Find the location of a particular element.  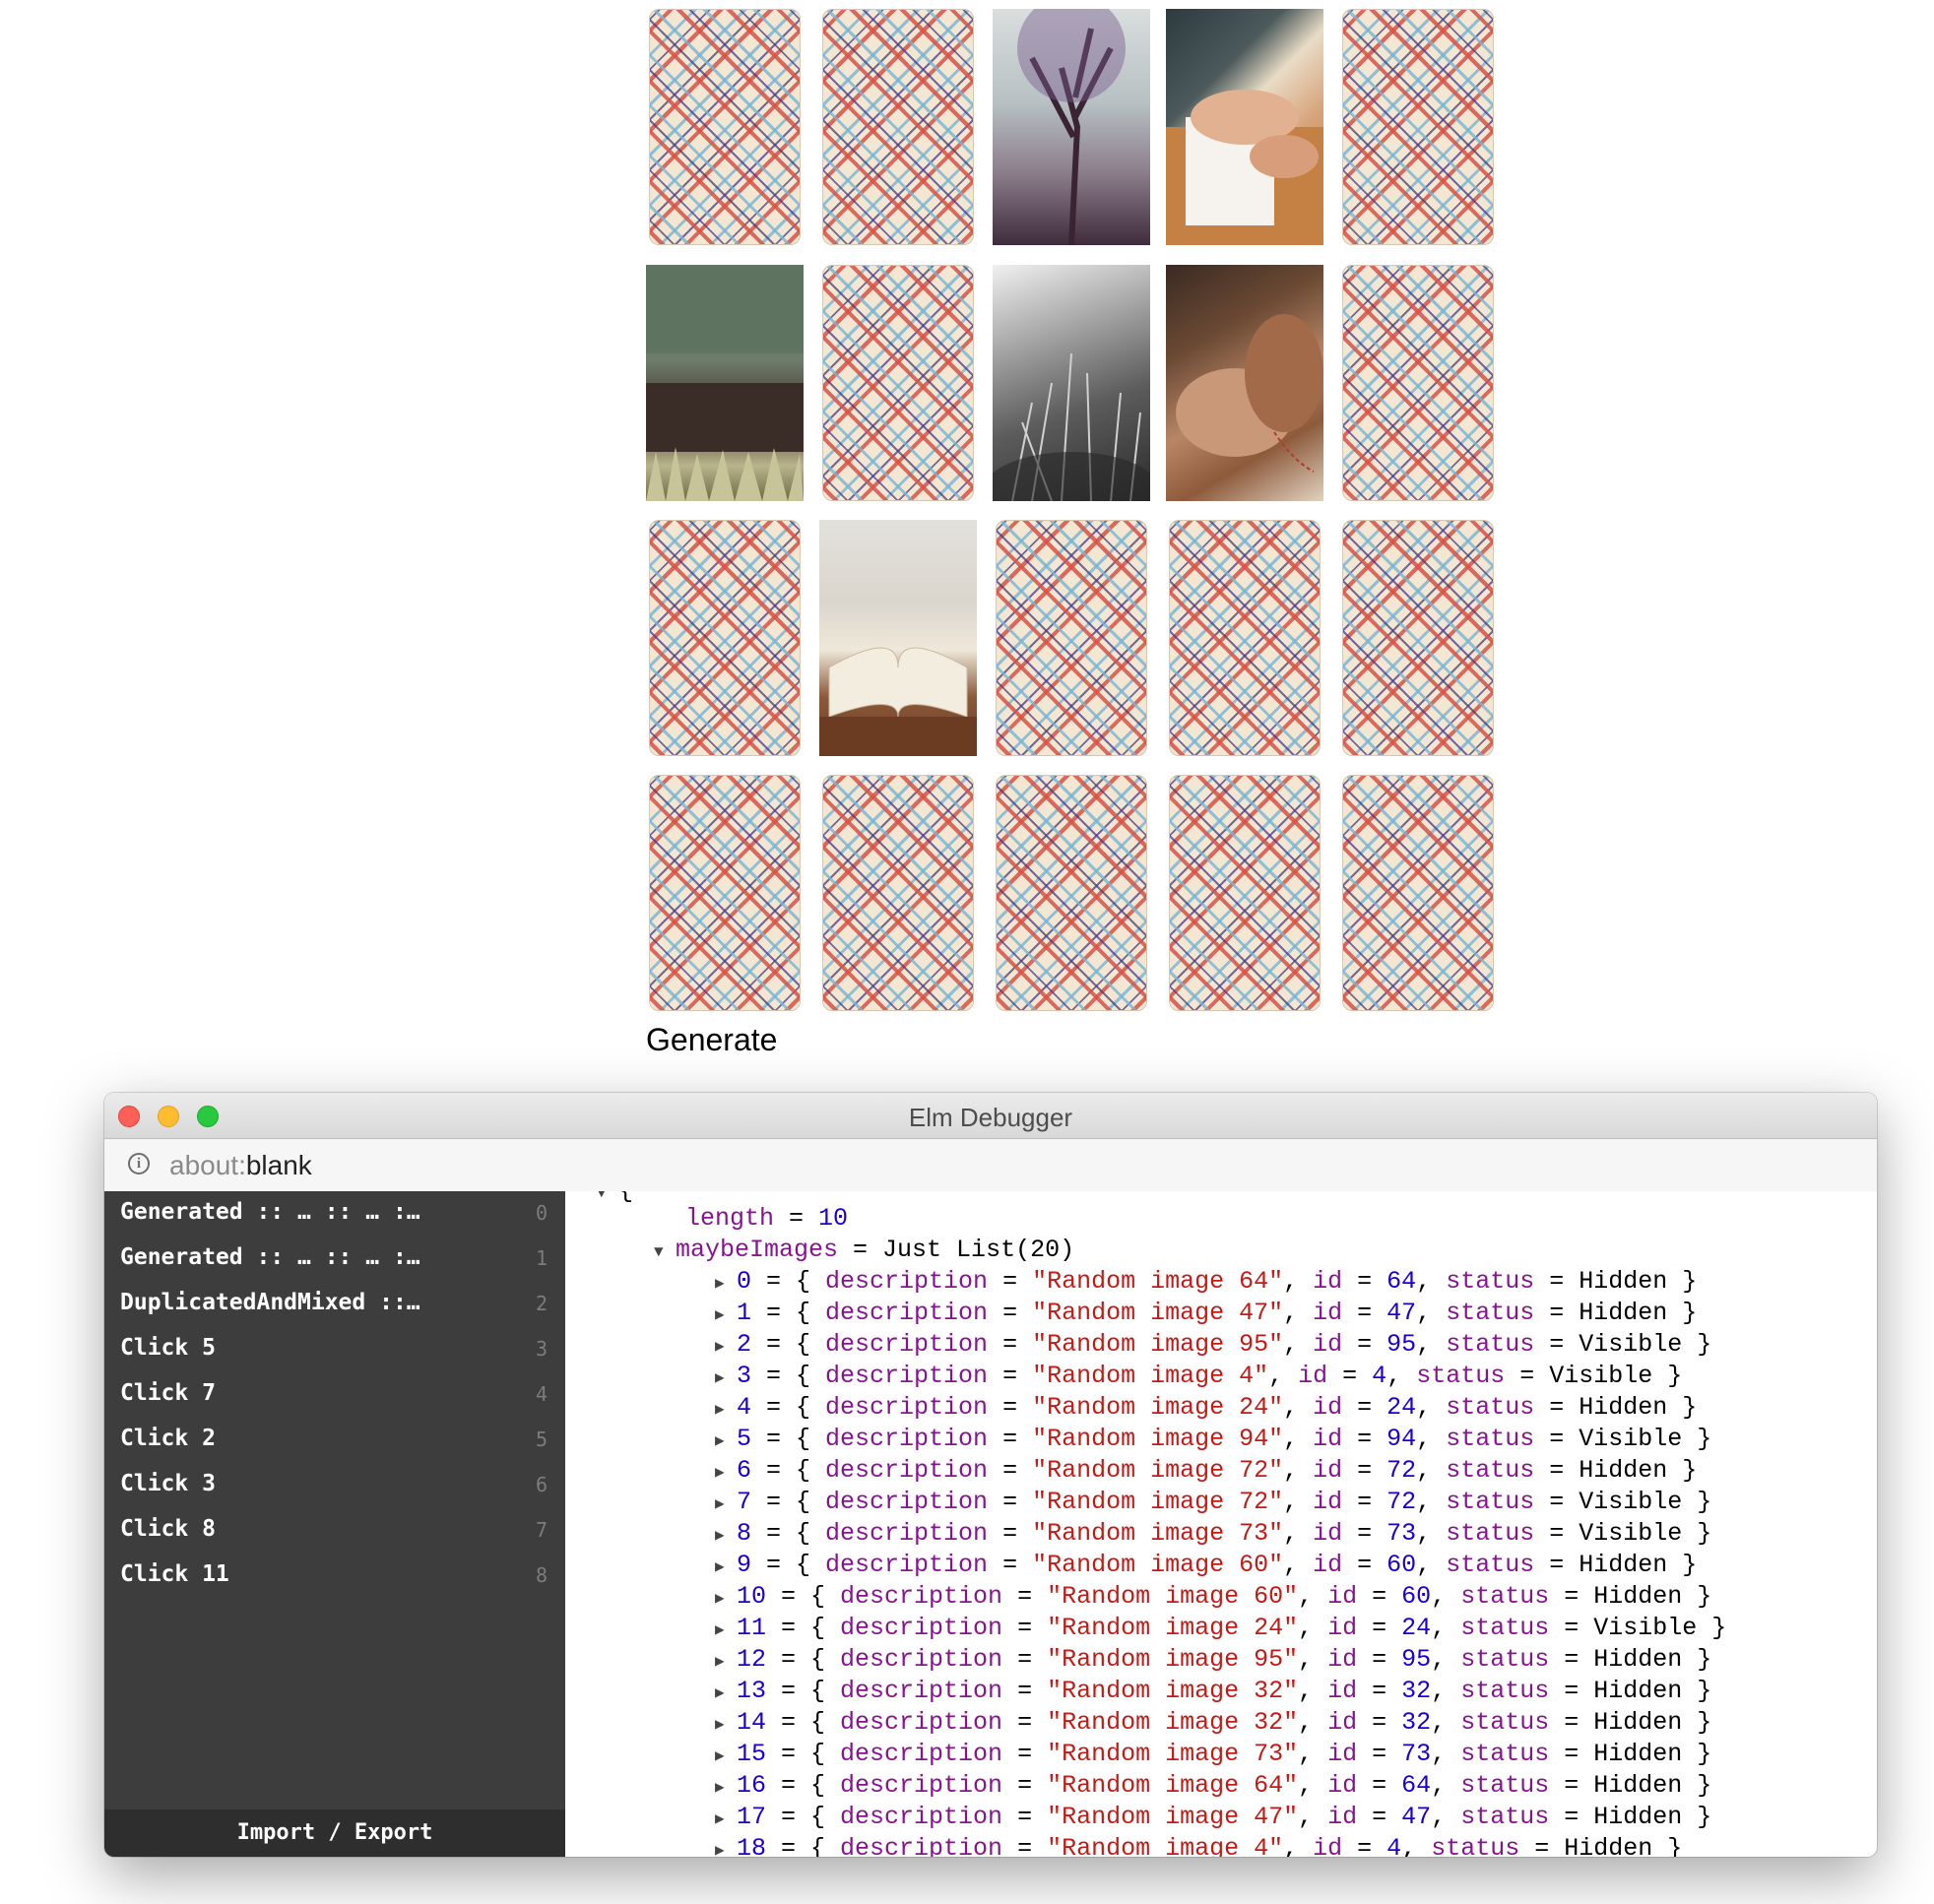

message-index: 3 is located at coordinates (541, 1349).